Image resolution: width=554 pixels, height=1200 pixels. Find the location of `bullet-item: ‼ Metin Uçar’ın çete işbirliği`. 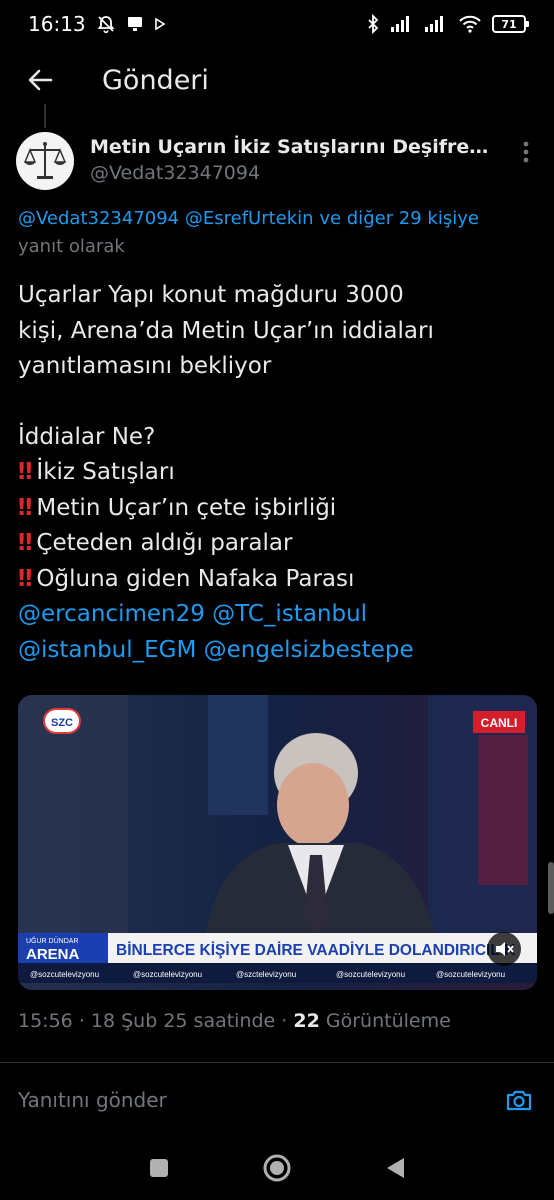

bullet-item: ‼ Metin Uçar’ın çete işbirliği is located at coordinates (278, 509).